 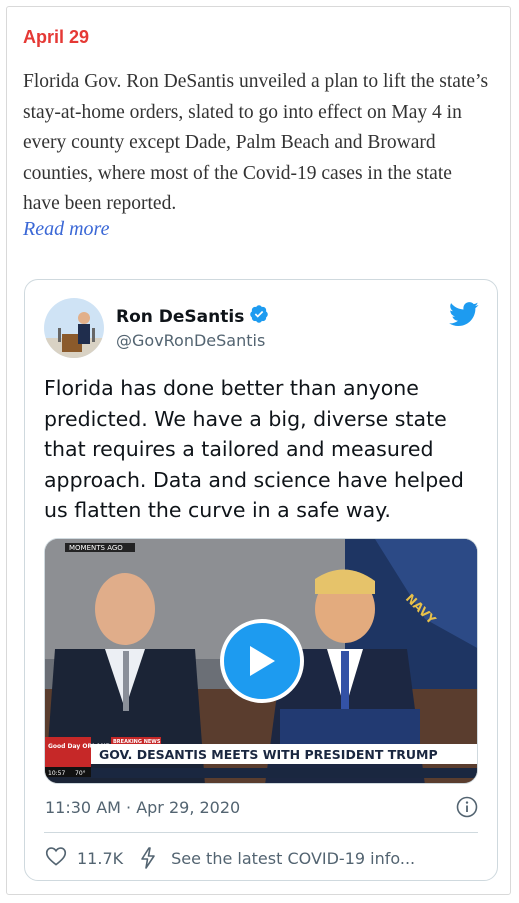 I want to click on info-icon, so click(x=467, y=809).